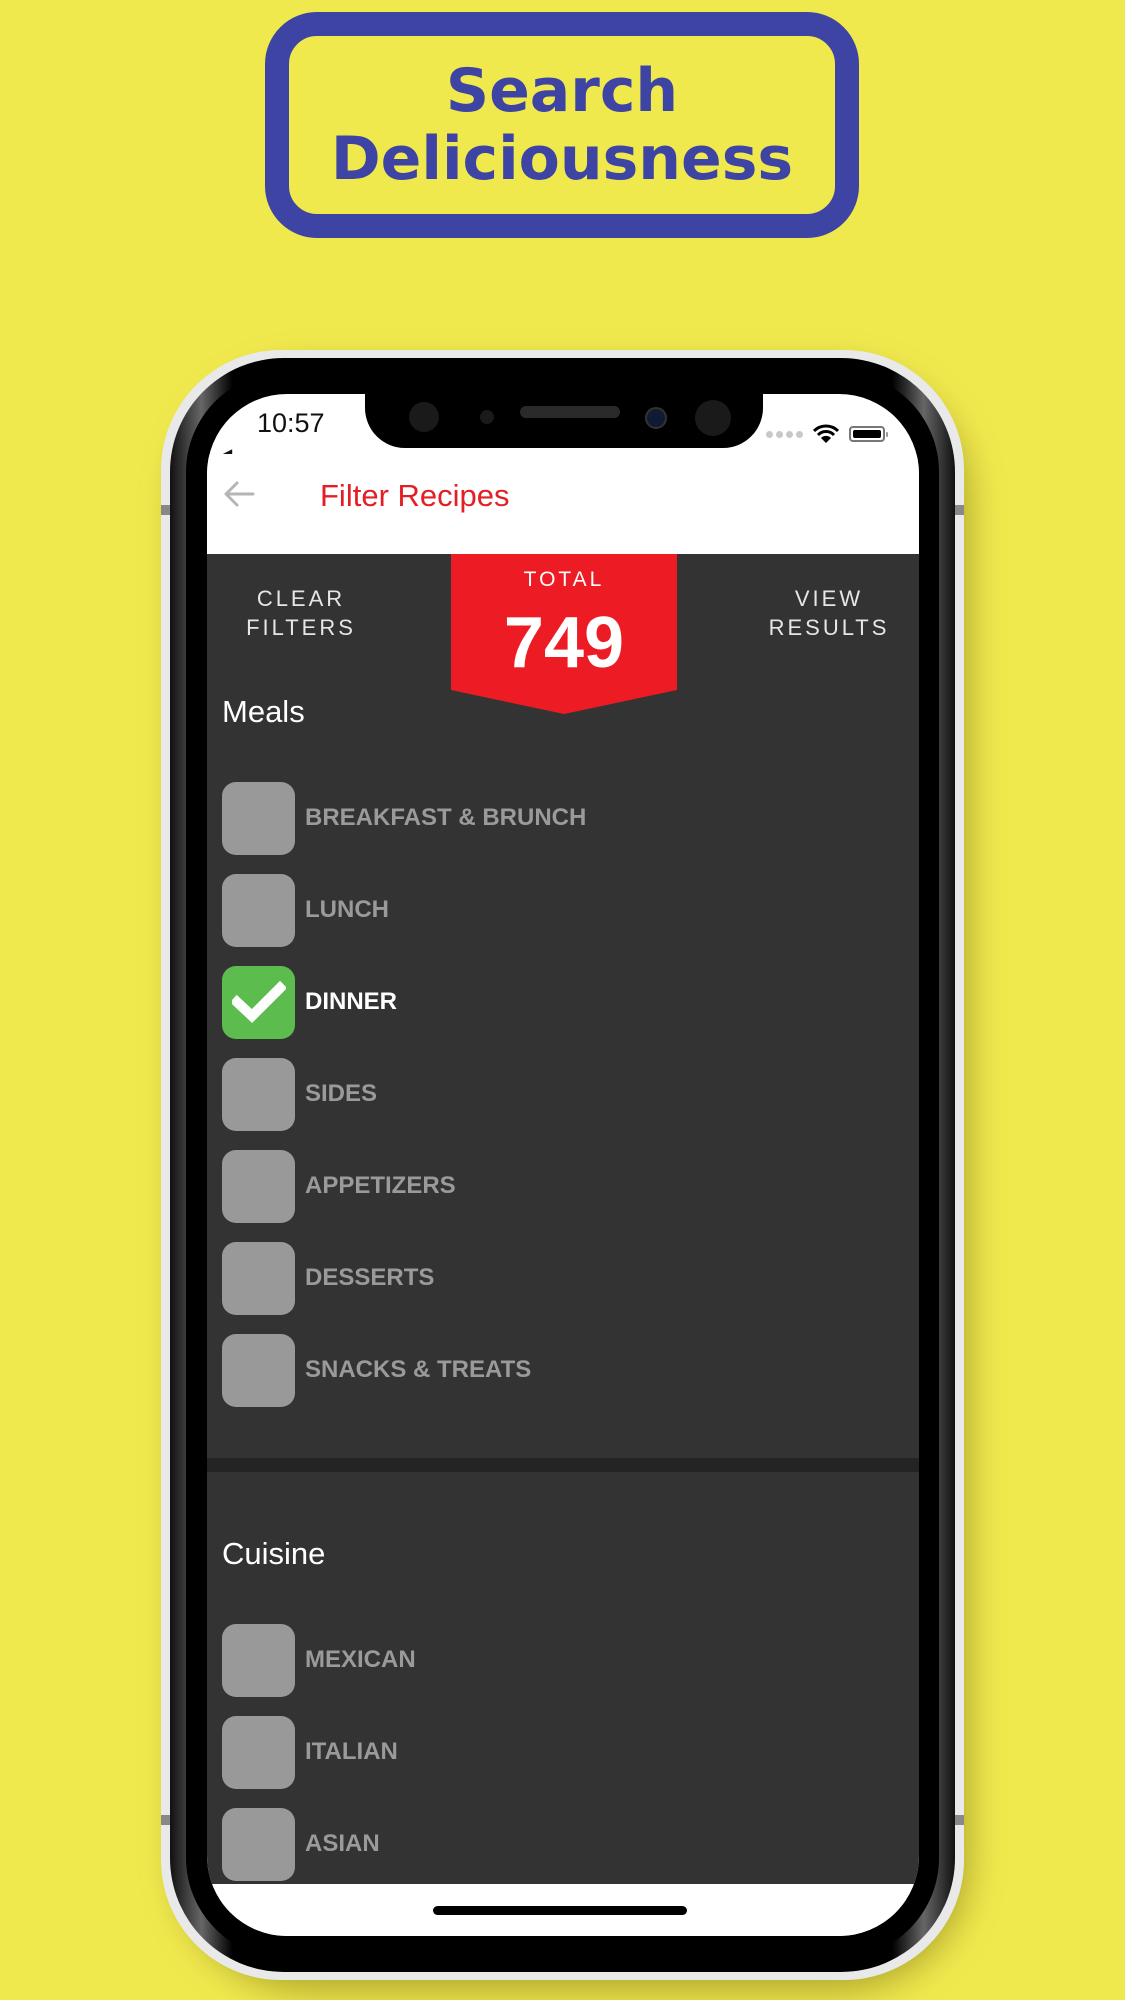  I want to click on section-divider, so click(563, 1465).